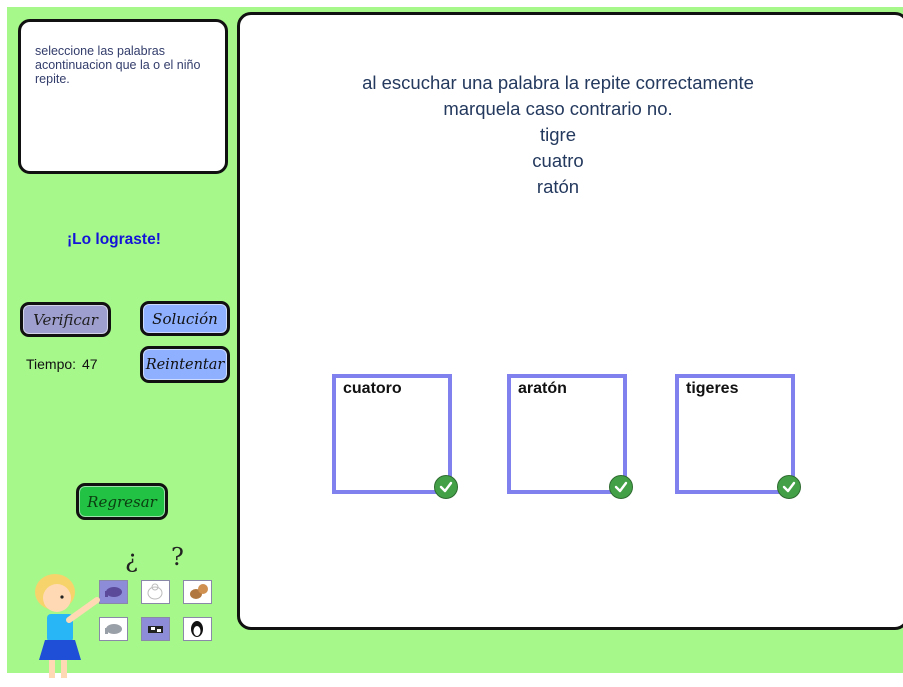  What do you see at coordinates (114, 239) in the screenshot?
I see `success-message: ¡Lo lograste!` at bounding box center [114, 239].